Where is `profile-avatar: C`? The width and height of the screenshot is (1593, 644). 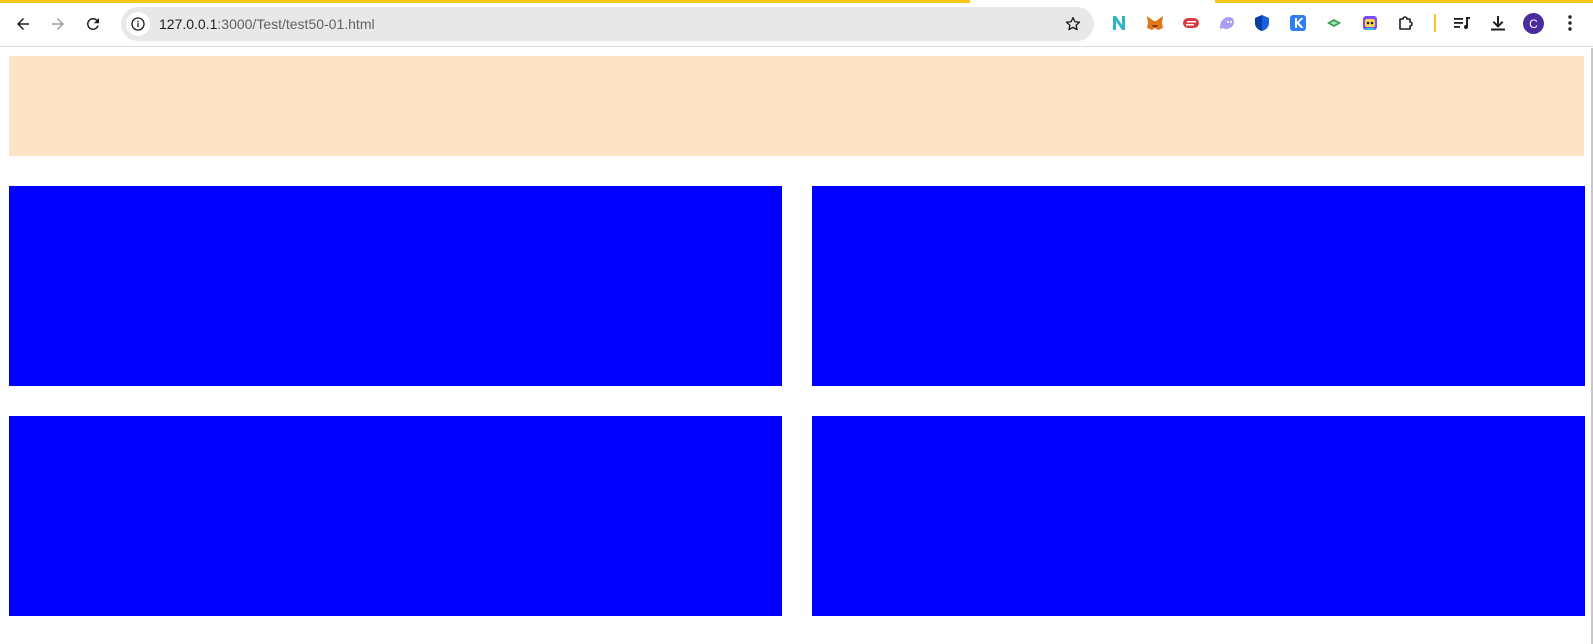 profile-avatar: C is located at coordinates (1533, 23).